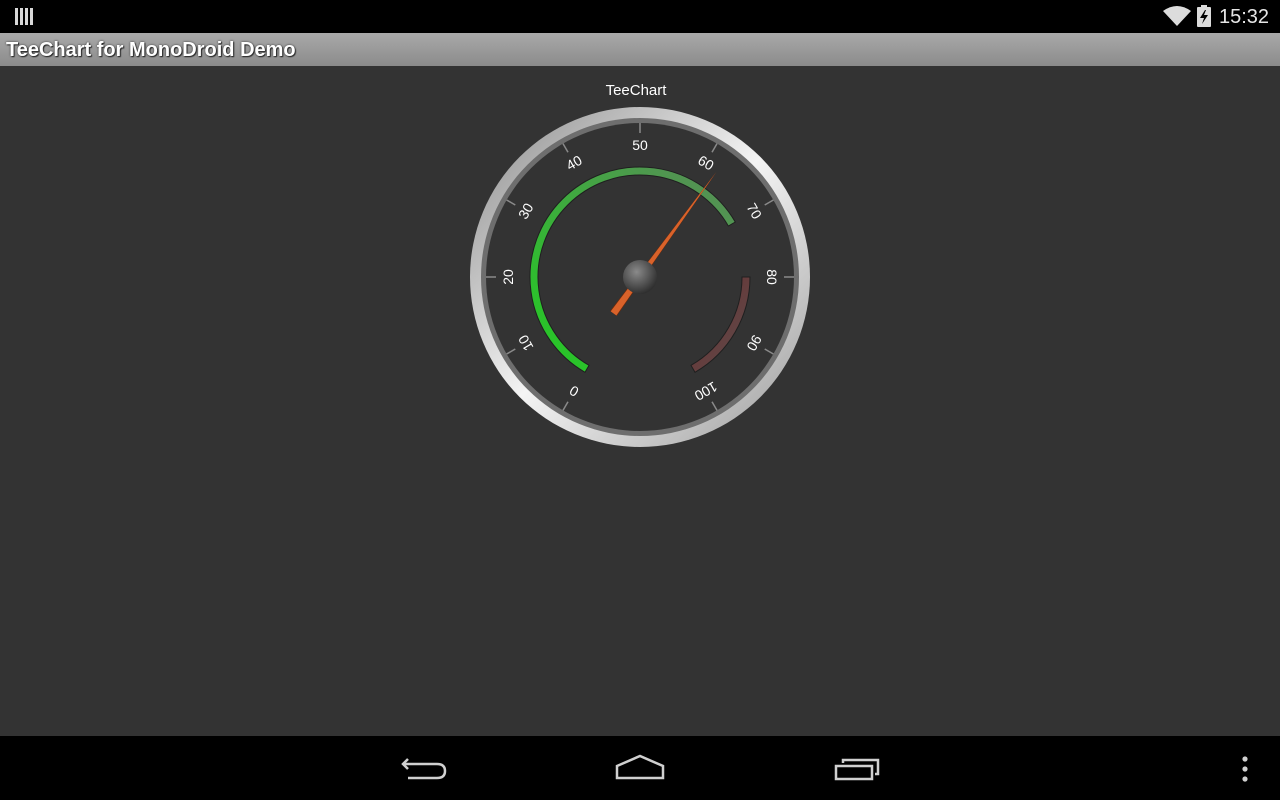  What do you see at coordinates (508, 277) in the screenshot?
I see `gauge-tick-label: 20` at bounding box center [508, 277].